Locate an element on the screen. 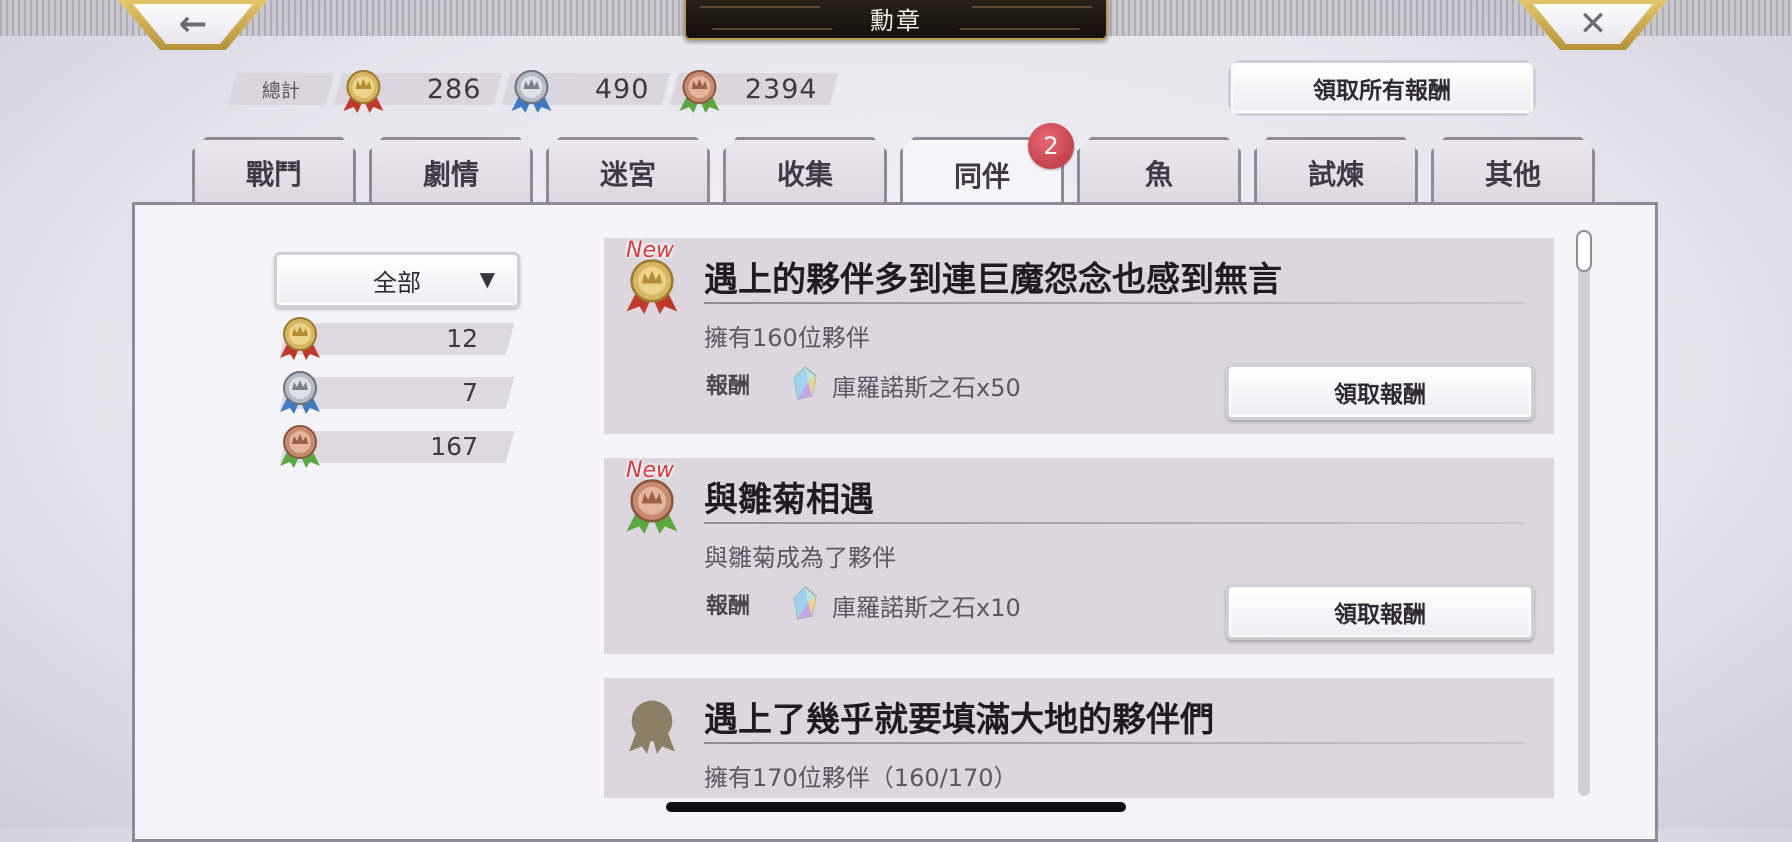 This screenshot has width=1792, height=842. achievement-description: 擁有160位夥伴 is located at coordinates (787, 338).